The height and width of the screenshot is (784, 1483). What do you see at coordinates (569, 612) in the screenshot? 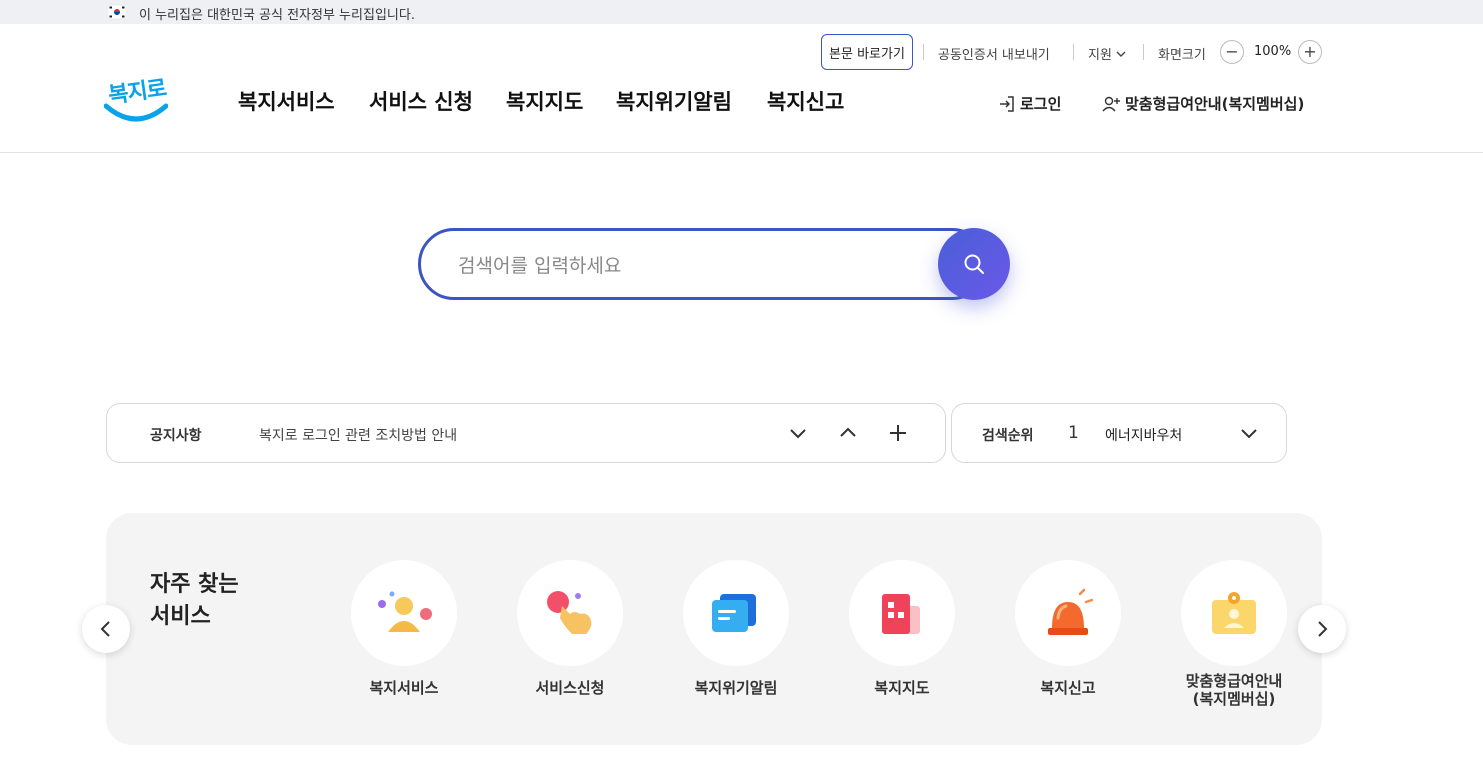
I see `hand-tap-icon` at bounding box center [569, 612].